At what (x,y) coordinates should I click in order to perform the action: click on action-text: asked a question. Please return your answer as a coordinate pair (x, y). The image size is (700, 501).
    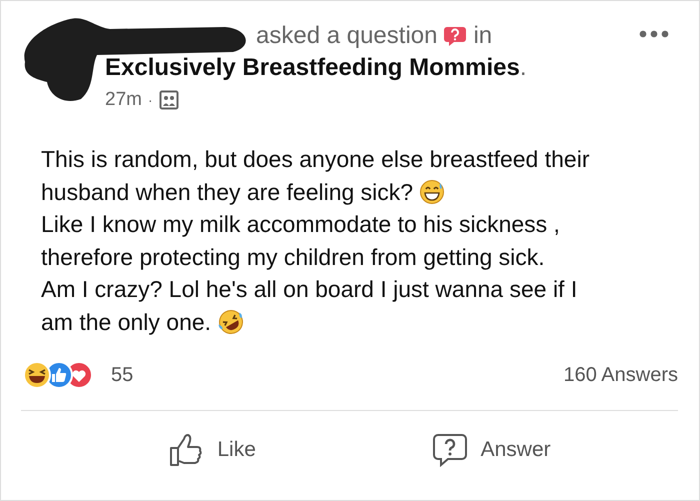
    Looking at the image, I should click on (347, 36).